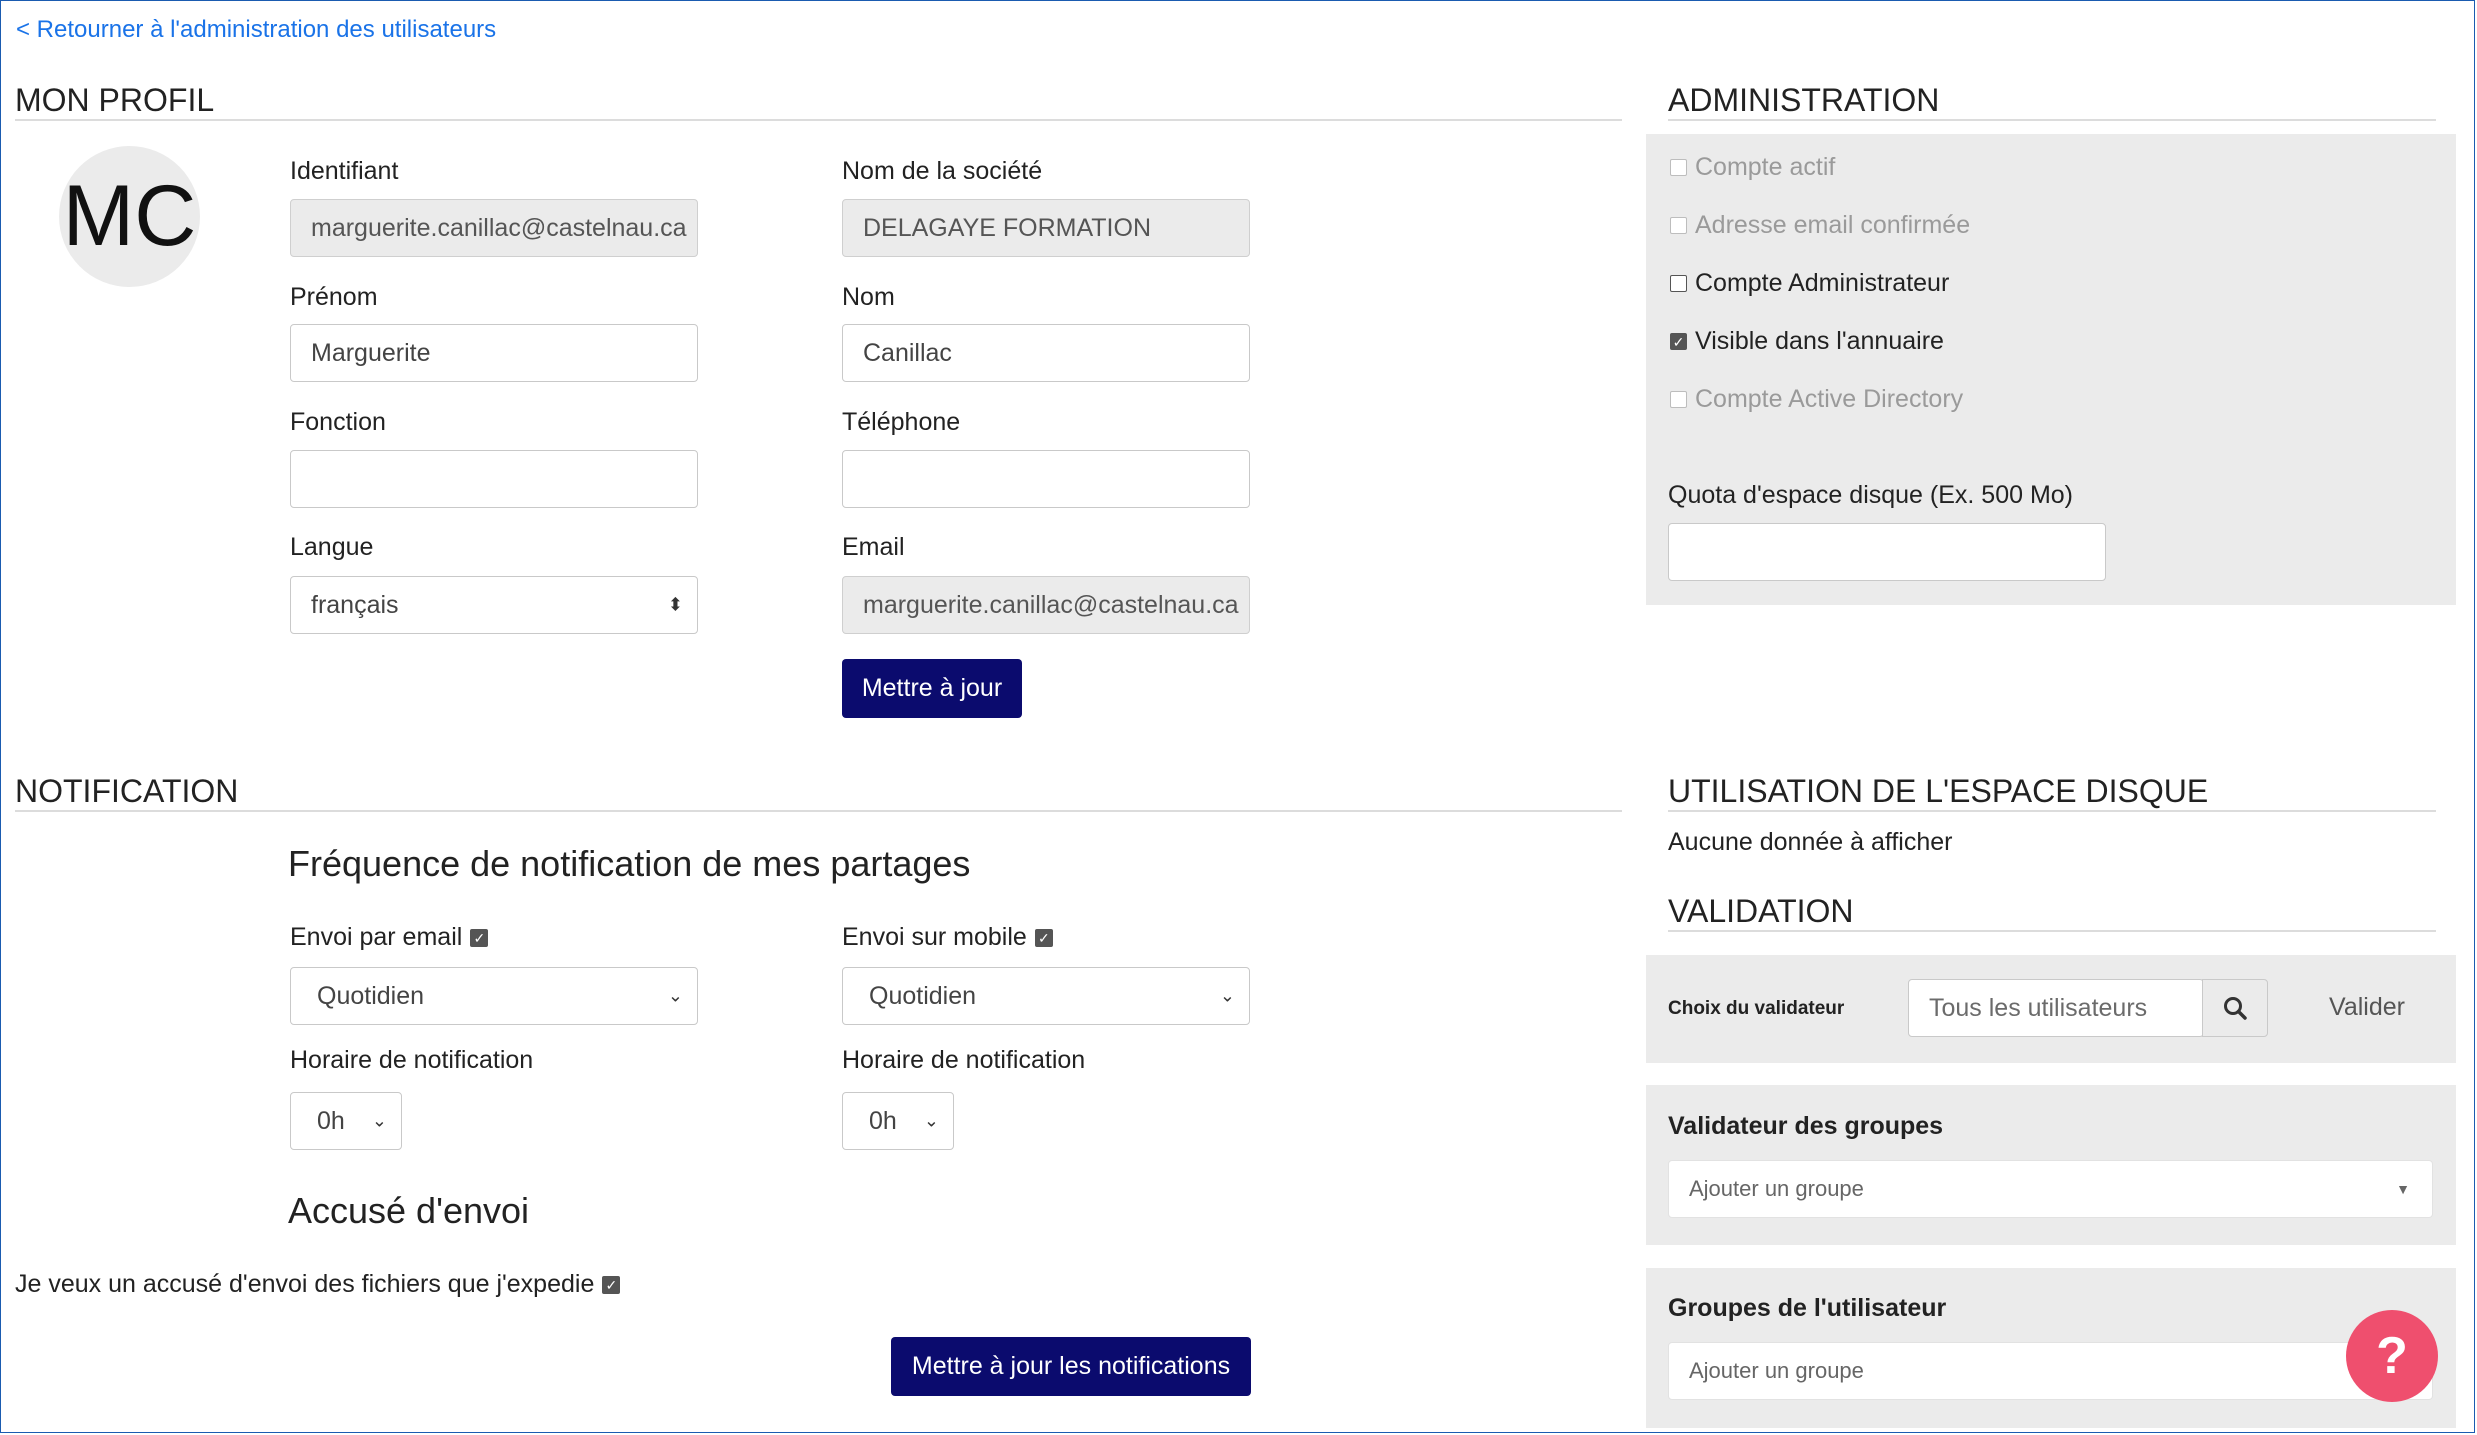  I want to click on group-validator-title: Validateur des groupes, so click(1806, 1126).